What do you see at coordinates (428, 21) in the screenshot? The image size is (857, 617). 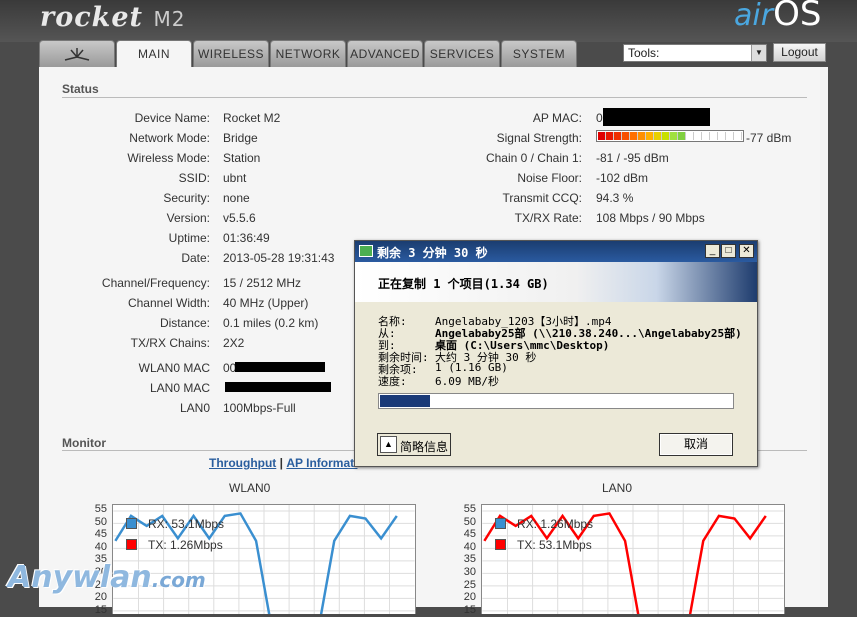 I see `header-bar: rocket M2 airOS` at bounding box center [428, 21].